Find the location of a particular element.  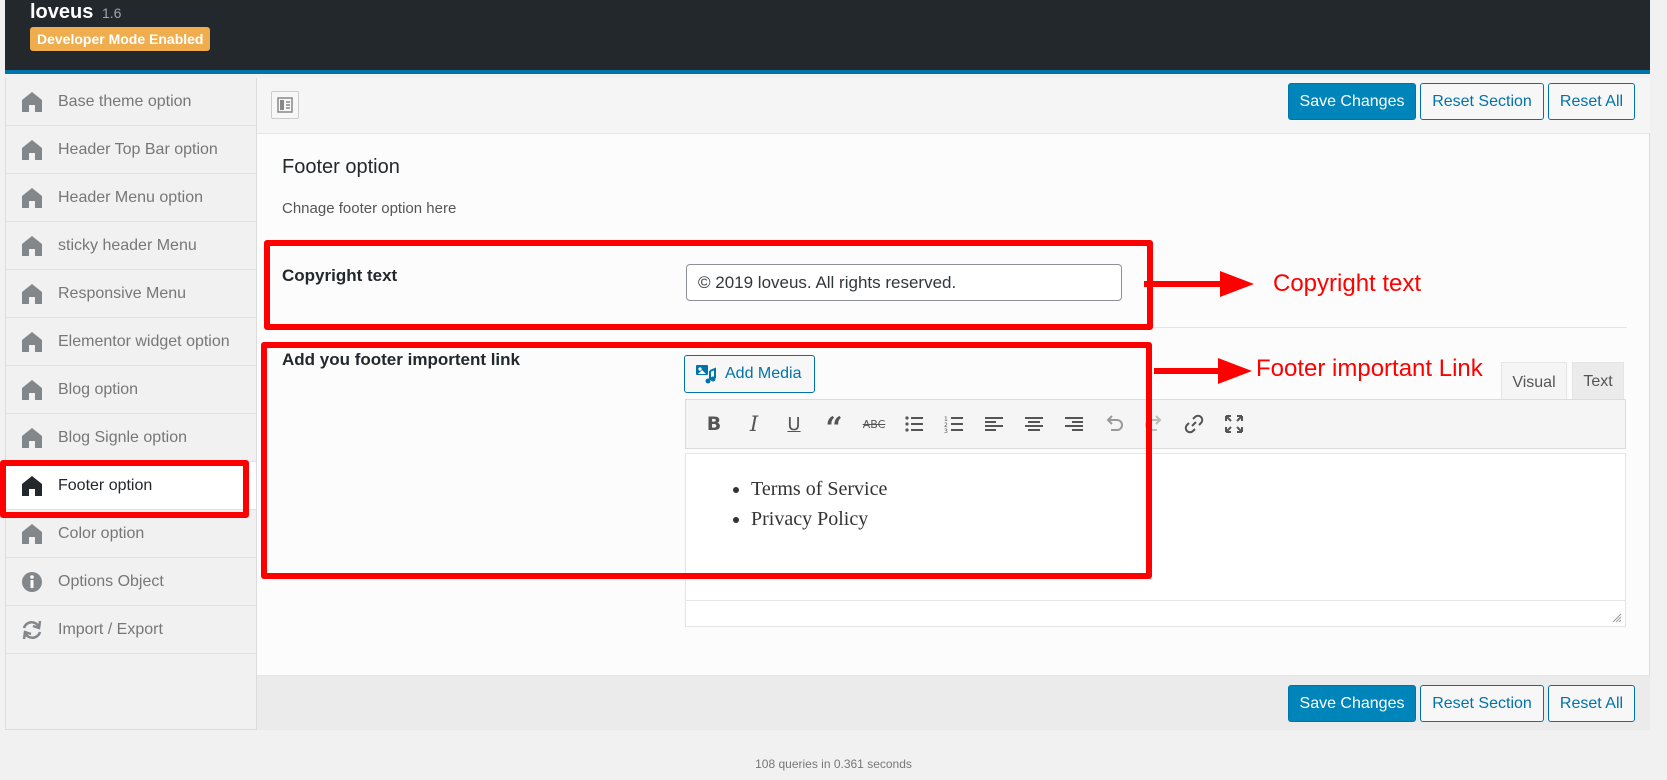

expand-options-button is located at coordinates (285, 105).